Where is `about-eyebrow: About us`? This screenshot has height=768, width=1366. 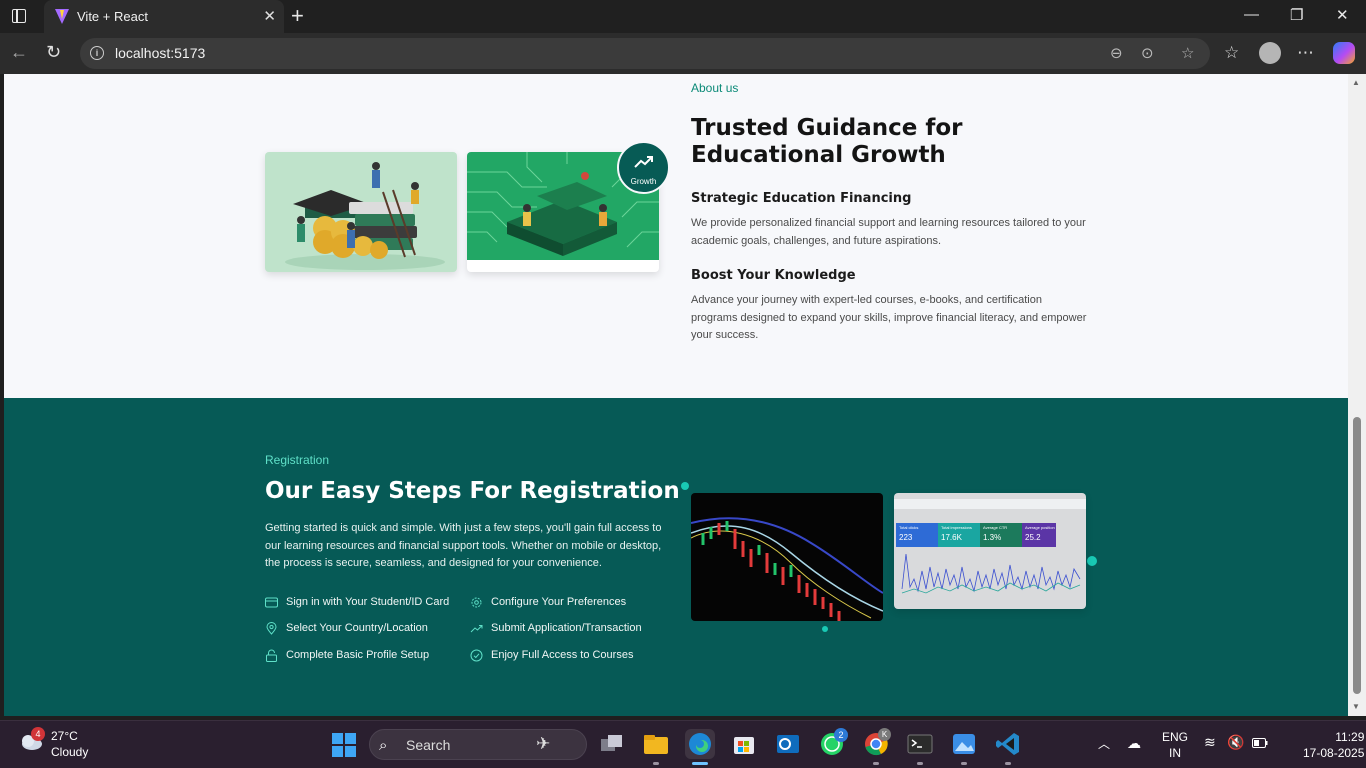 about-eyebrow: About us is located at coordinates (715, 88).